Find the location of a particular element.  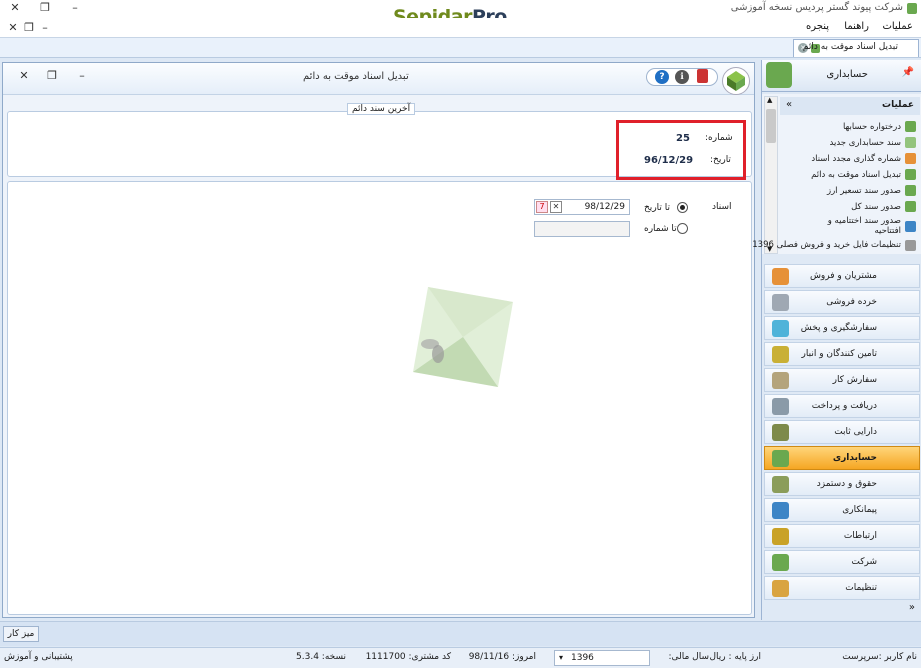

to-number-radio is located at coordinates (682, 228).